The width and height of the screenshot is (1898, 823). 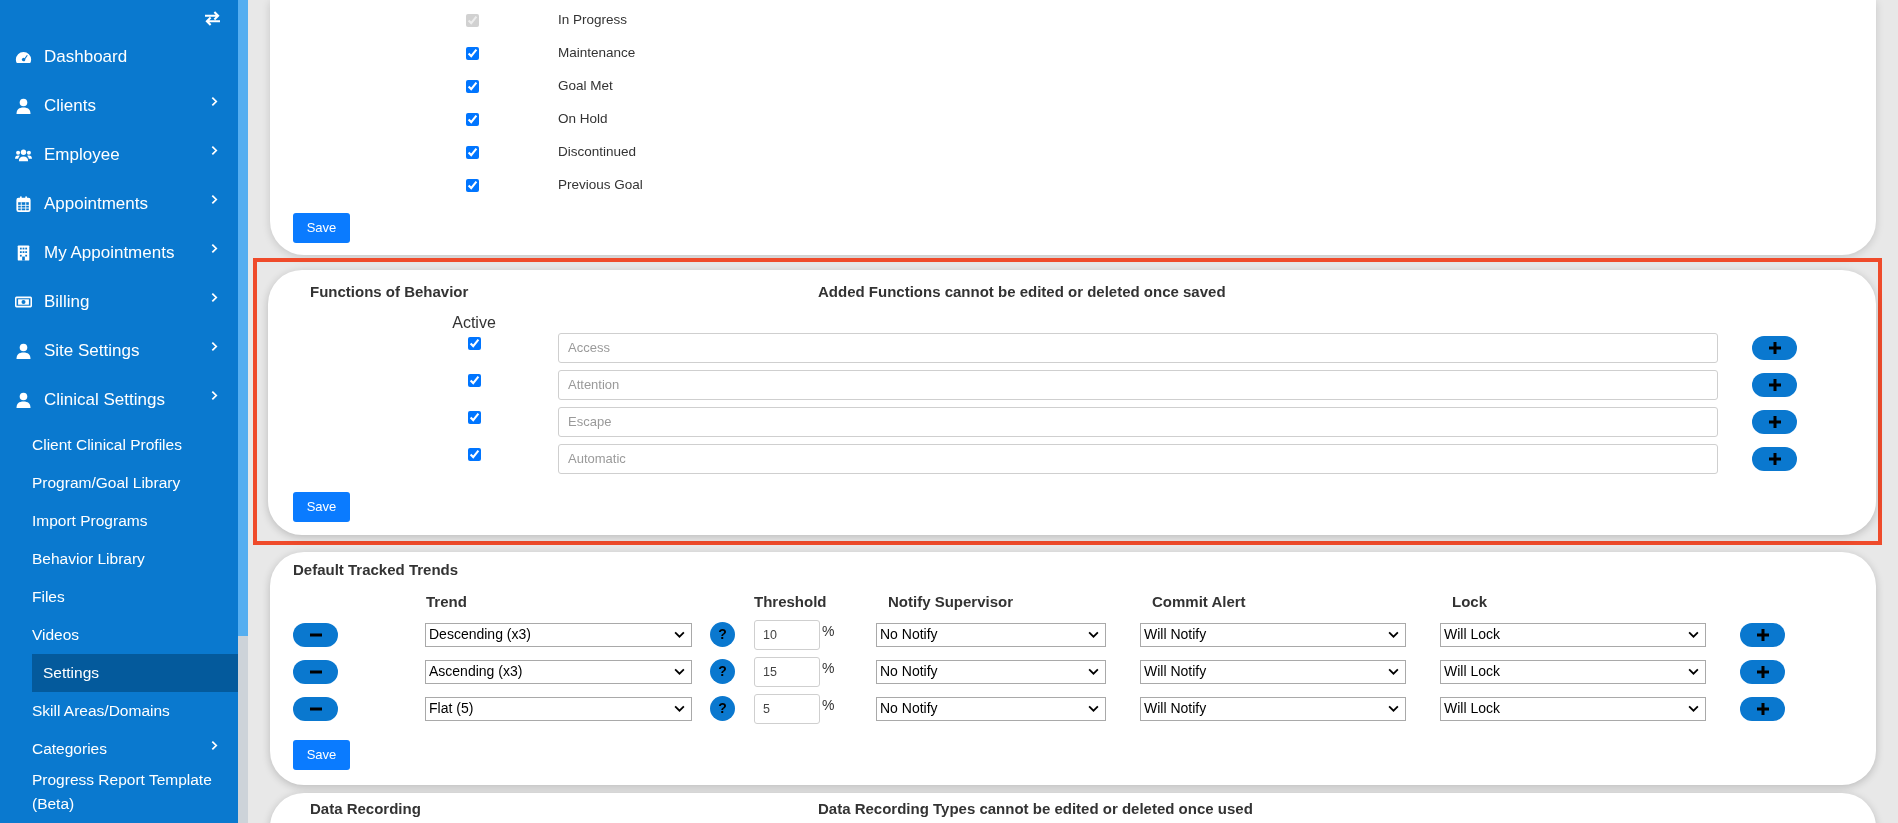 I want to click on sidebar-subitem: Behavior Library, so click(x=135, y=559).